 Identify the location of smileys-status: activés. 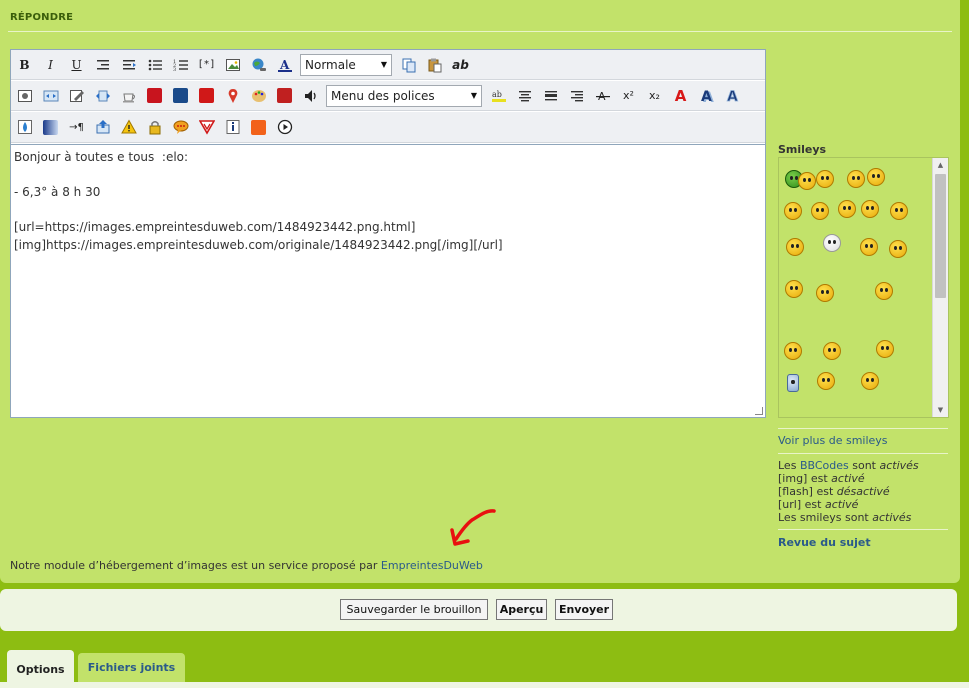
(892, 517).